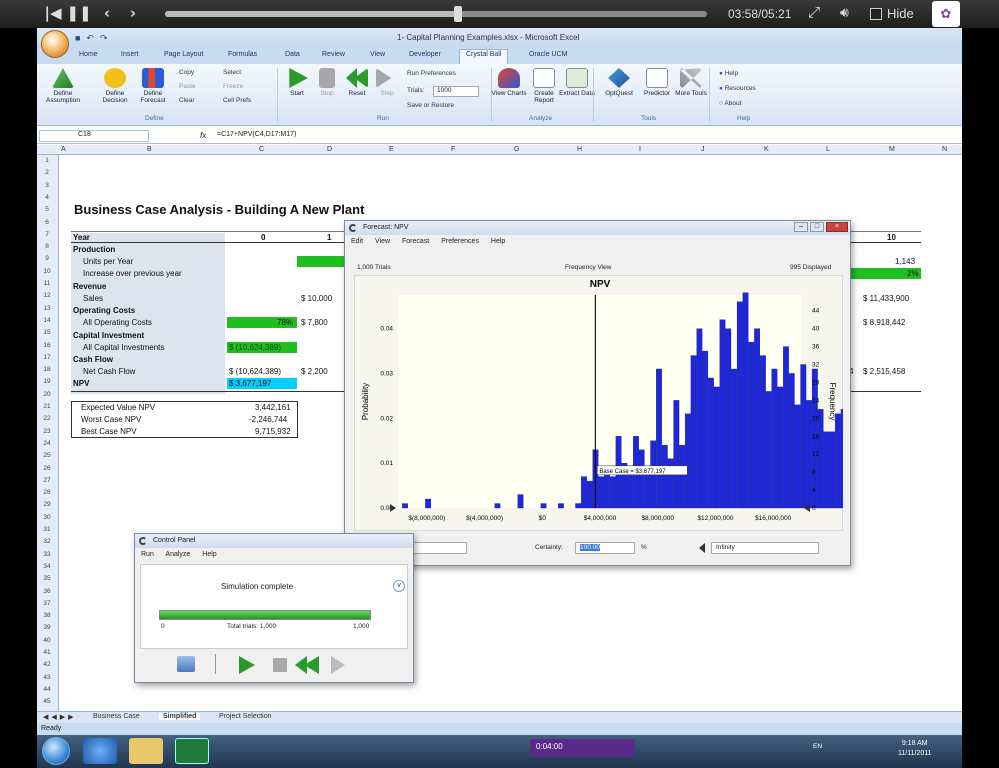 This screenshot has width=999, height=768. I want to click on row-header: 5, so click(47, 209).